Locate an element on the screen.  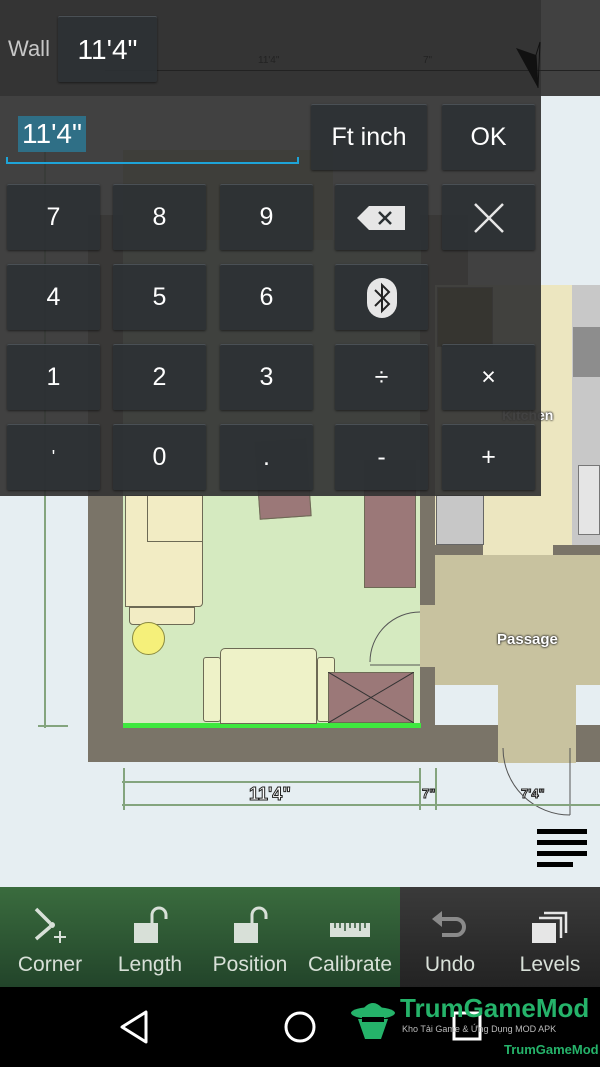
key-7: 7 is located at coordinates (53, 217).